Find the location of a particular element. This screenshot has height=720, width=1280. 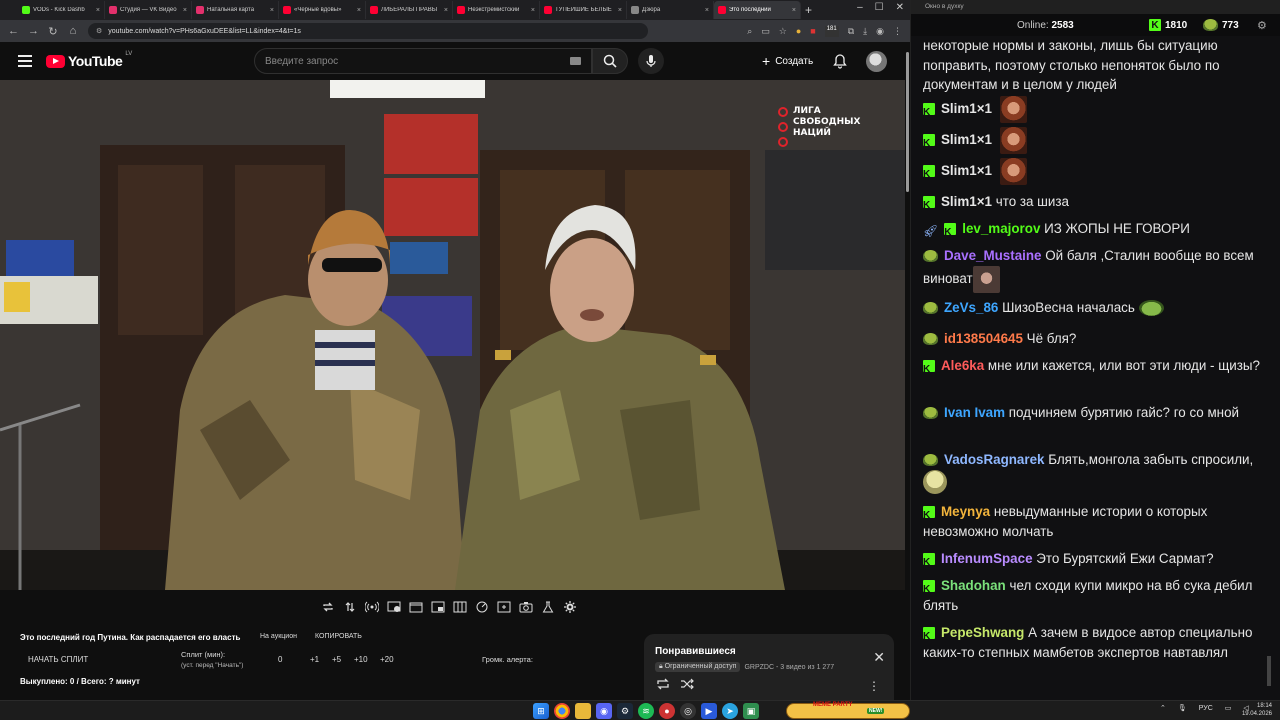

chat-username: Shadohan is located at coordinates (973, 585).